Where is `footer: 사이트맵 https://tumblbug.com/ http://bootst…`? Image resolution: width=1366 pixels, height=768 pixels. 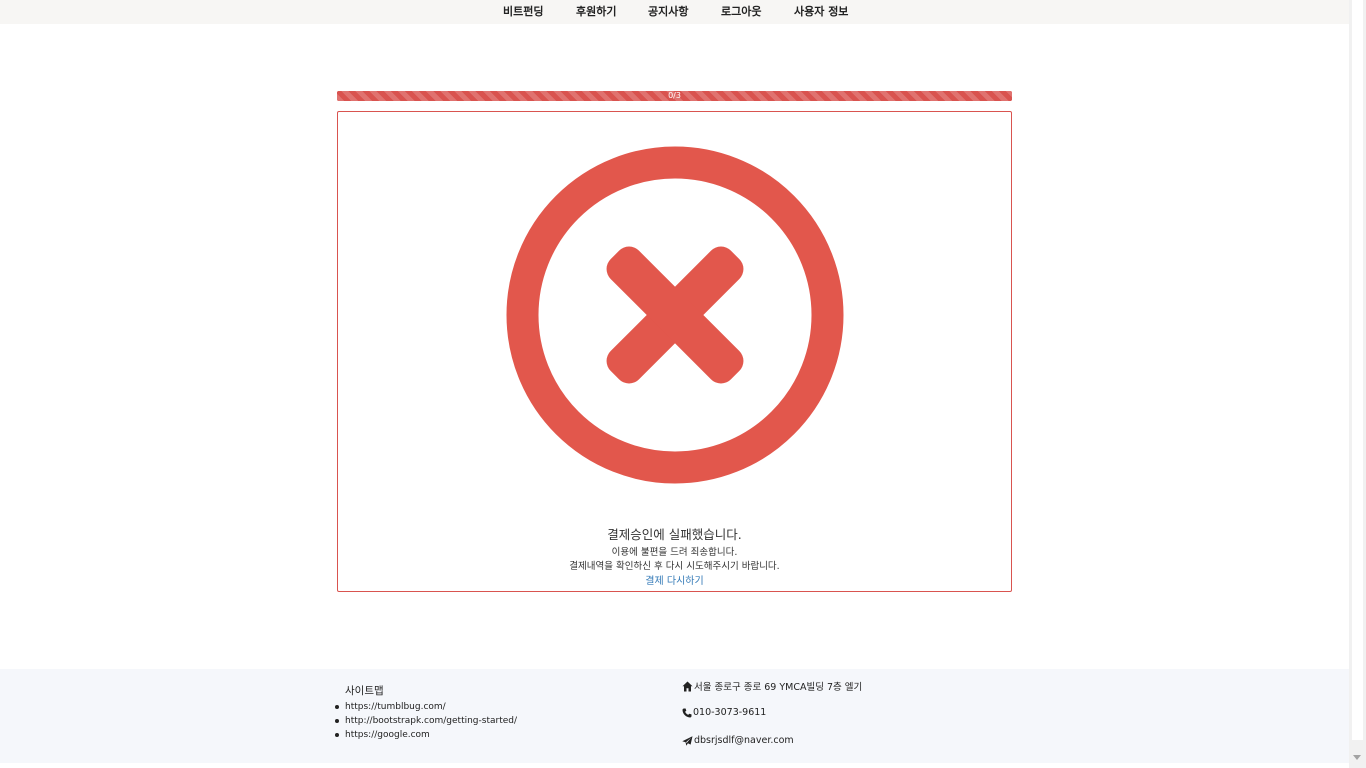 footer: 사이트맵 https://tumblbug.com/ http://bootst… is located at coordinates (674, 716).